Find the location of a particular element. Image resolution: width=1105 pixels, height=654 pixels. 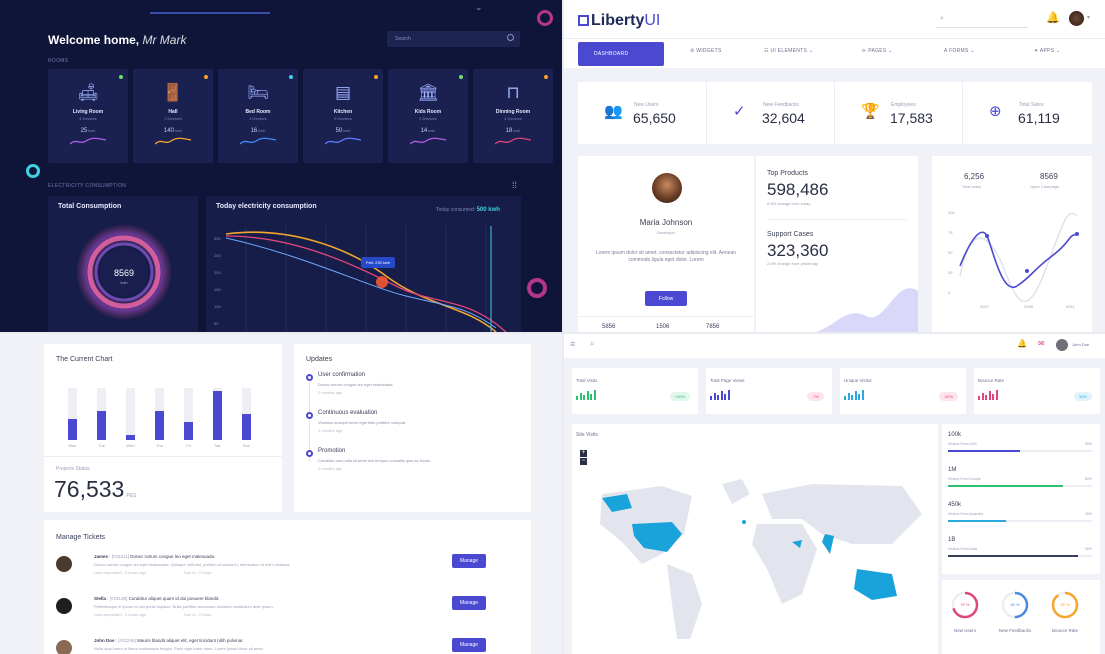

room-card: 🛏 Bed Room 3 Devices 16kwh is located at coordinates (258, 116).